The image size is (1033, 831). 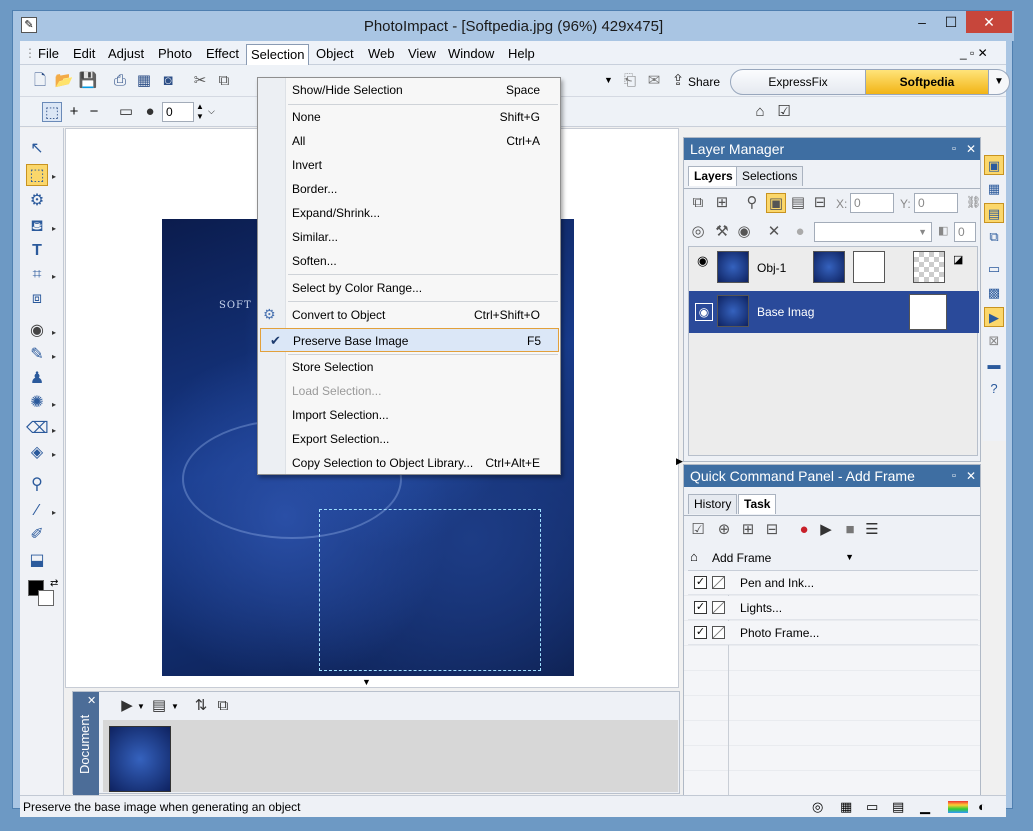 What do you see at coordinates (430, 590) in the screenshot?
I see `selection-marquee` at bounding box center [430, 590].